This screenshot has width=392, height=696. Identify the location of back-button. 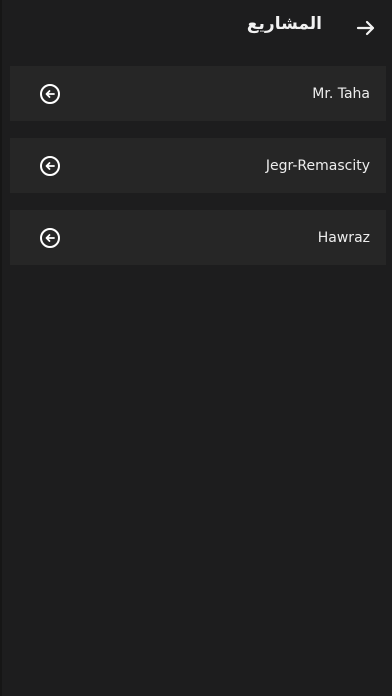
(366, 28).